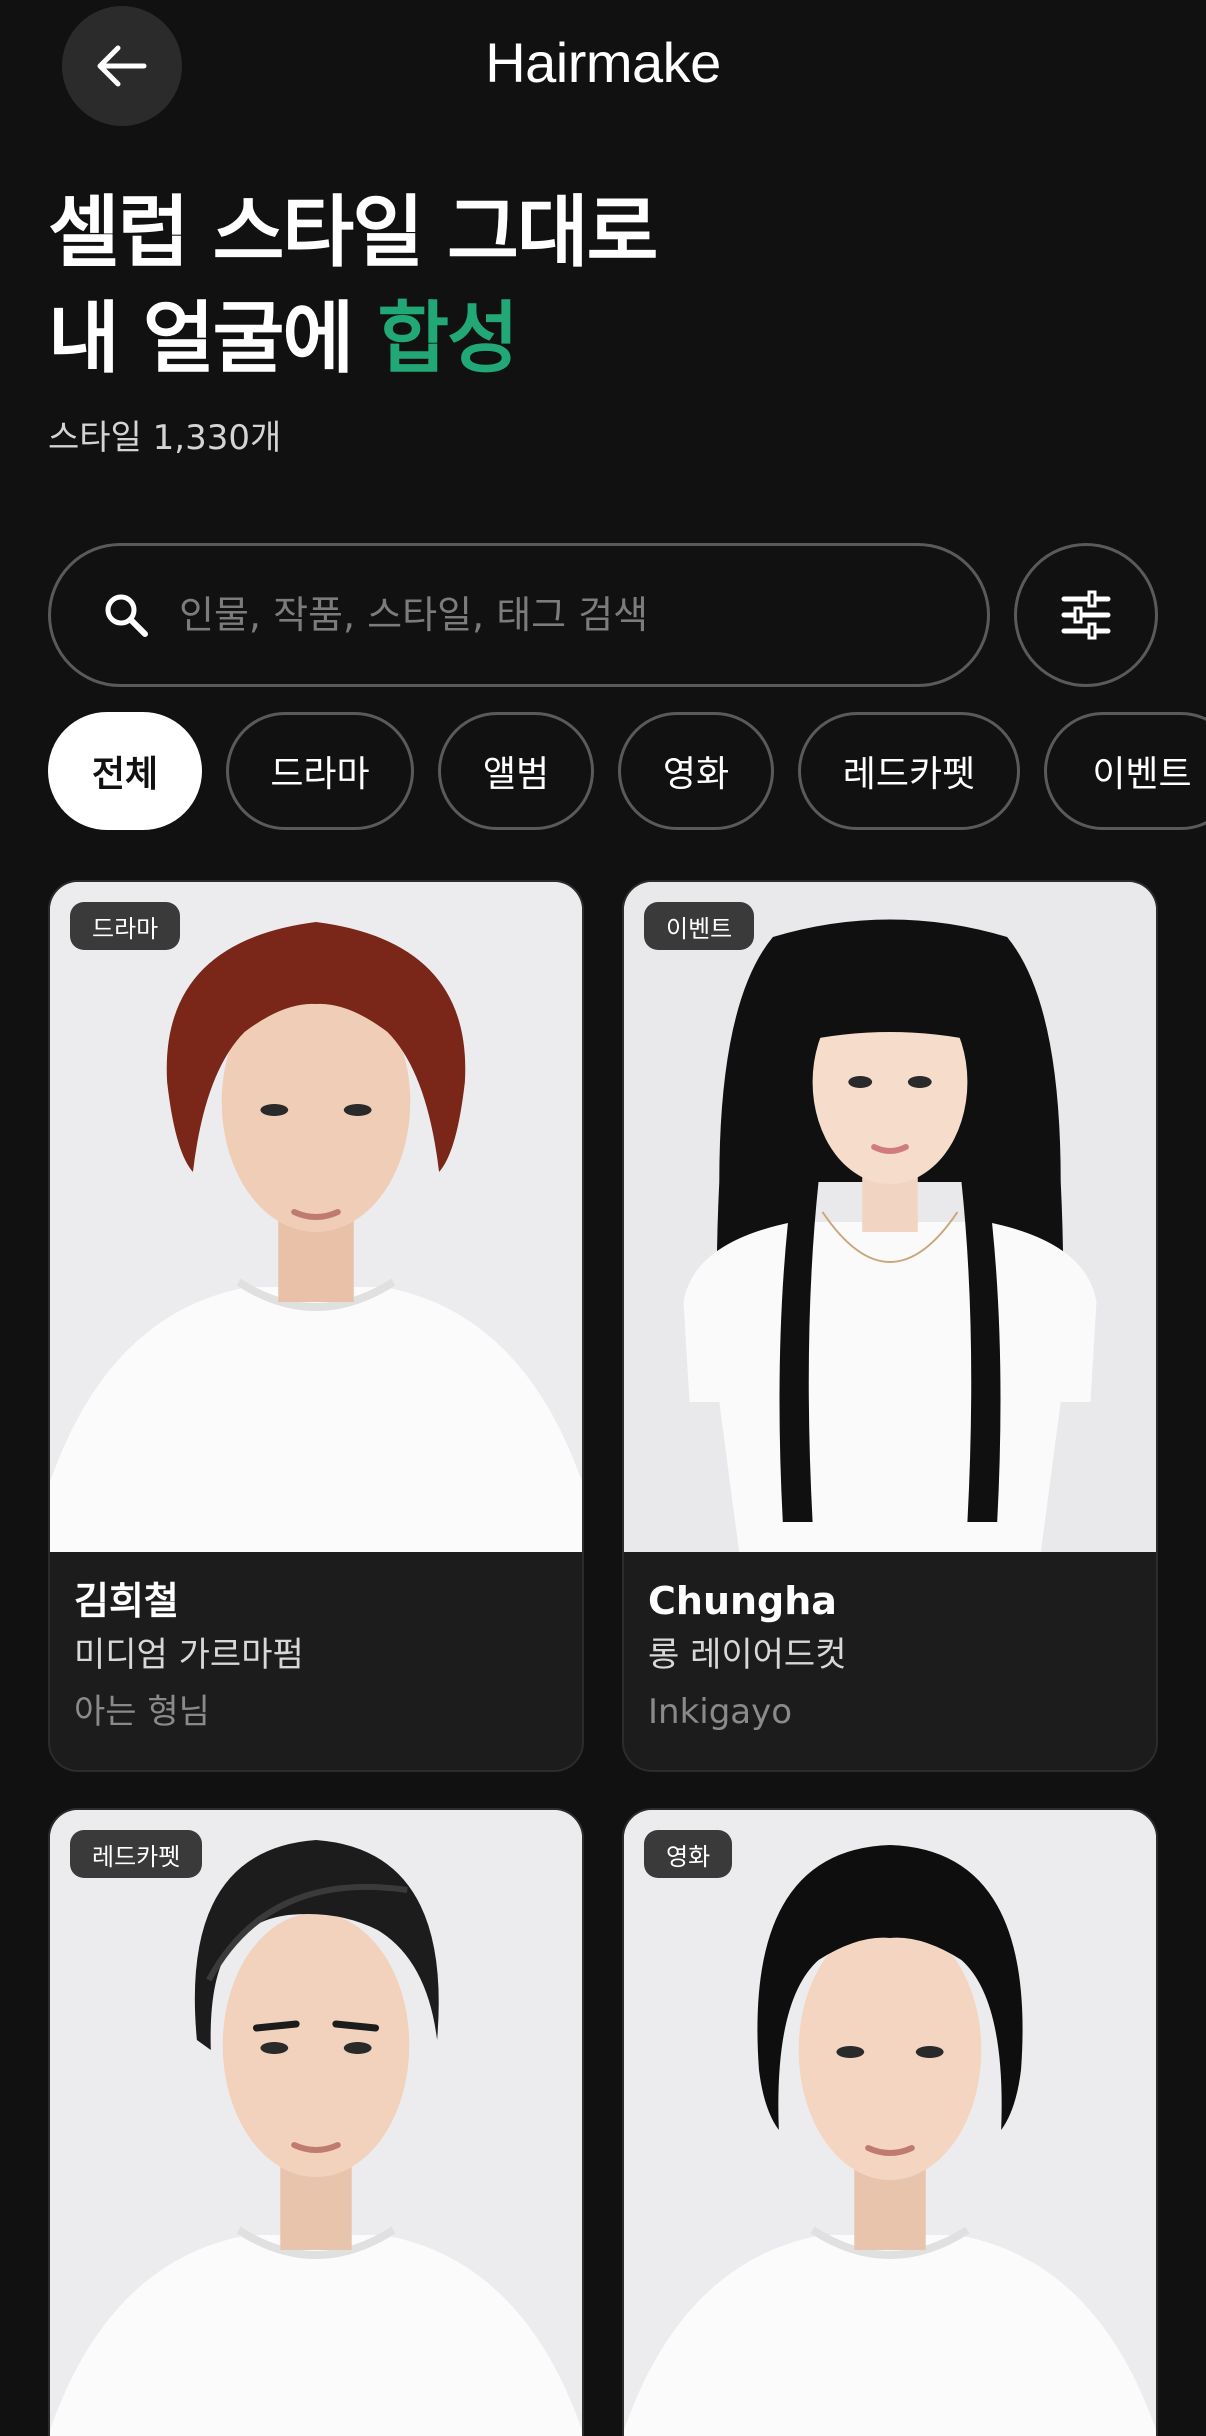 The width and height of the screenshot is (1206, 2436). Describe the element at coordinates (126, 615) in the screenshot. I see `search-icon` at that location.